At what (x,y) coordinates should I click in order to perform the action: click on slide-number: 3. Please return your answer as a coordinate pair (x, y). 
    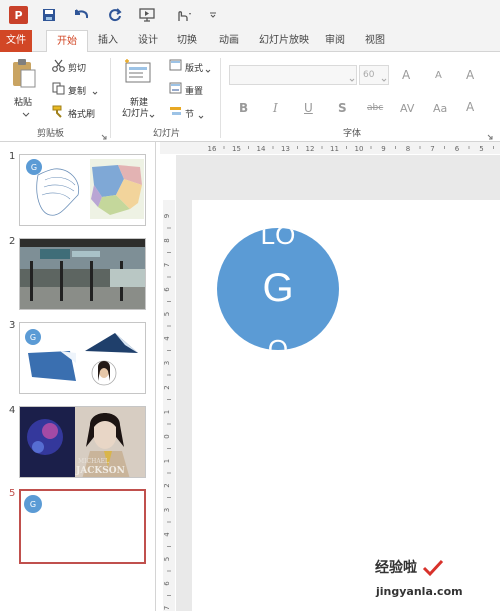
    Looking at the image, I should click on (12, 325).